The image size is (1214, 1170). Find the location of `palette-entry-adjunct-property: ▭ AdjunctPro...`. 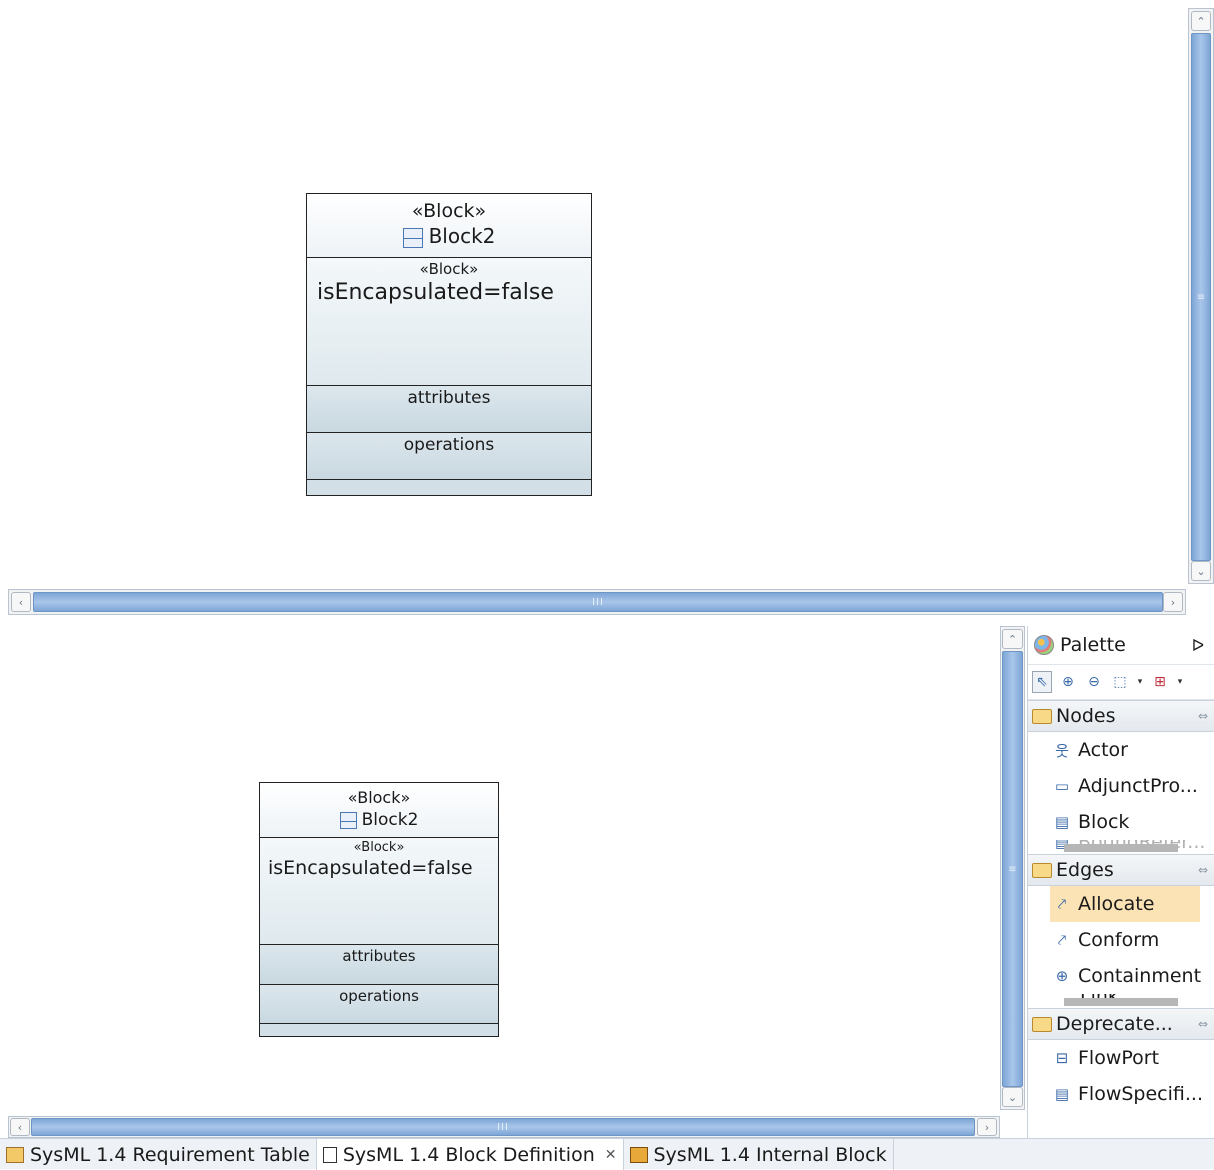

palette-entry-adjunct-property: ▭ AdjunctPro... is located at coordinates (1121, 786).